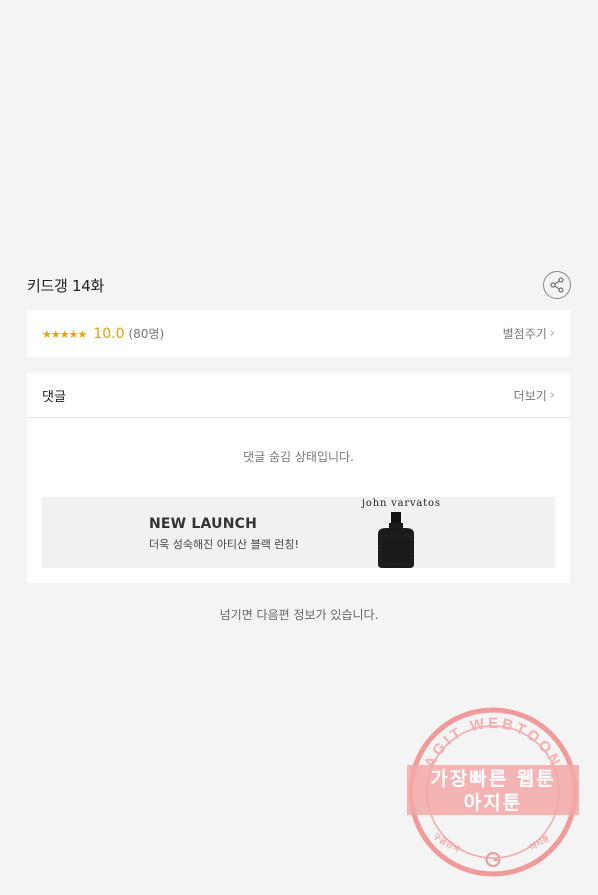 The image size is (598, 895). What do you see at coordinates (299, 615) in the screenshot?
I see `next-episode-hint: 넘기면 다음편 정보가 있습니다.` at bounding box center [299, 615].